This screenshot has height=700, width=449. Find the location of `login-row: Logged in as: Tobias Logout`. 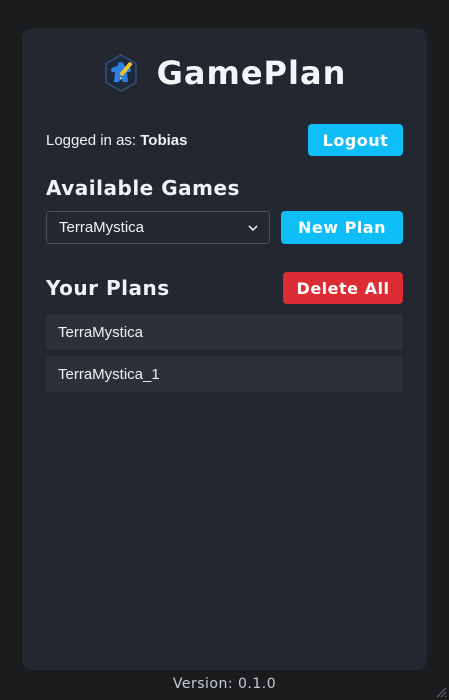

login-row: Logged in as: Tobias Logout is located at coordinates (224, 140).